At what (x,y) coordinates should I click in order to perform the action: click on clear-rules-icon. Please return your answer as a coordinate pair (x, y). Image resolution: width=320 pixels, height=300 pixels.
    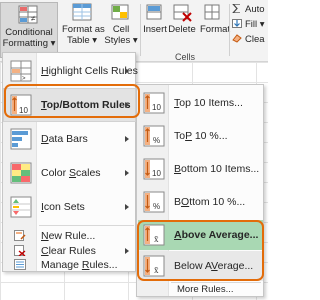
    Looking at the image, I should click on (20, 250).